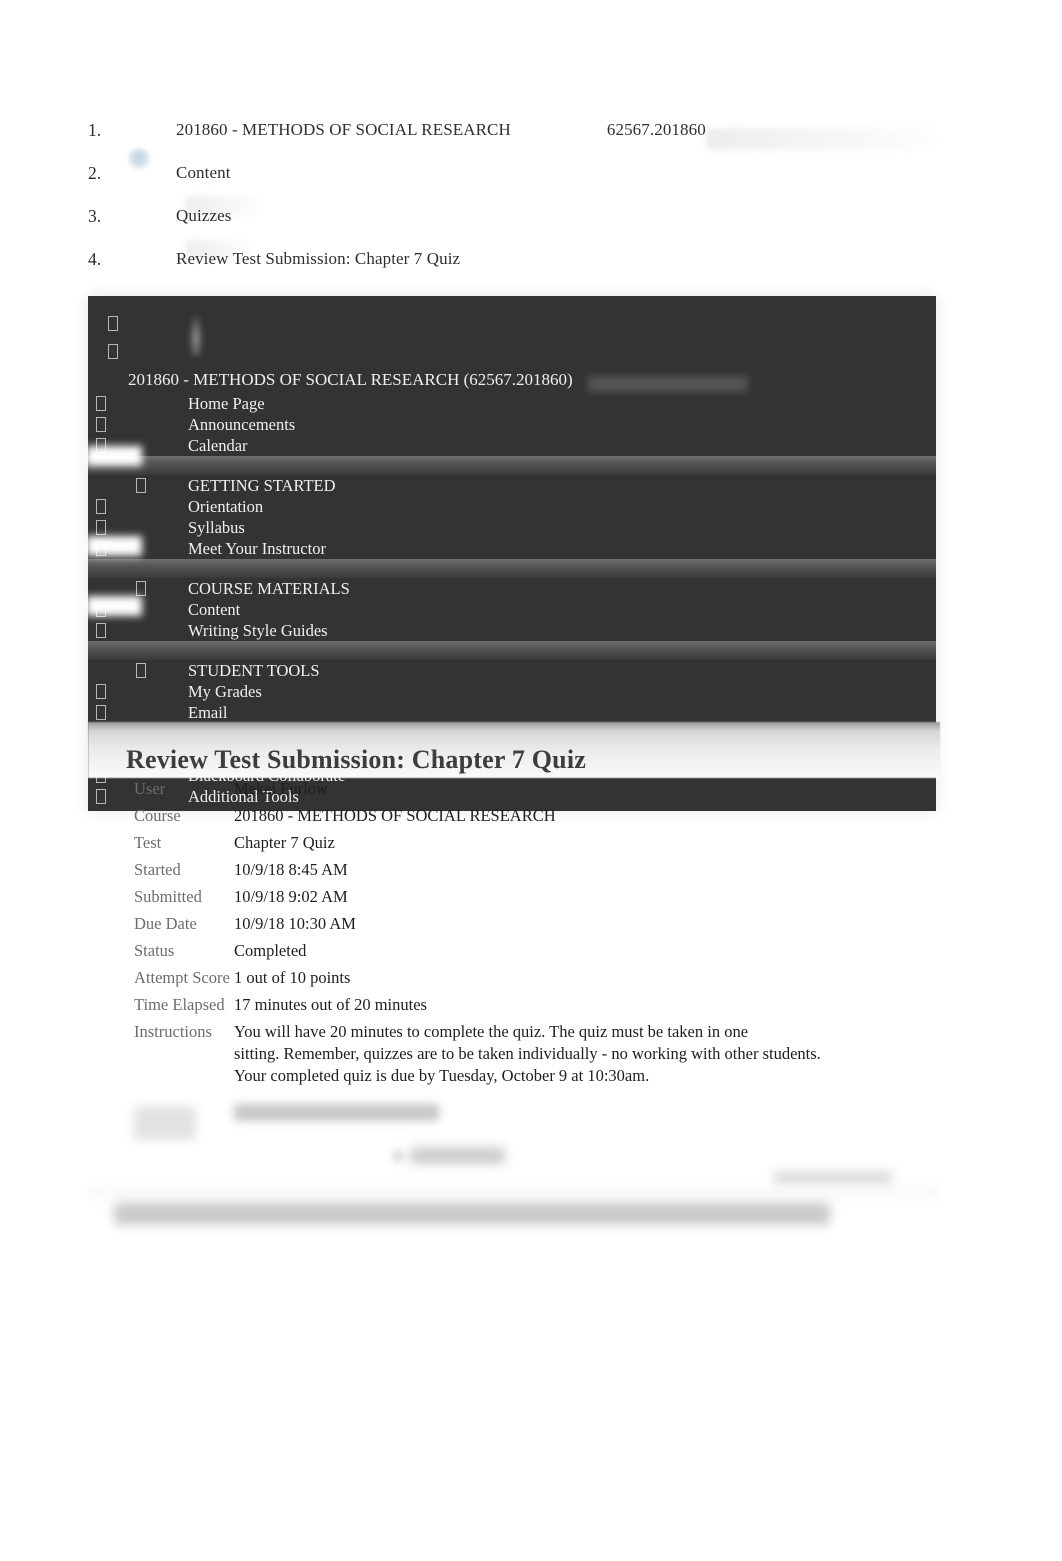 This screenshot has height=1561, width=1062. Describe the element at coordinates (179, 1004) in the screenshot. I see `detail-label: Time Elapsed` at that location.